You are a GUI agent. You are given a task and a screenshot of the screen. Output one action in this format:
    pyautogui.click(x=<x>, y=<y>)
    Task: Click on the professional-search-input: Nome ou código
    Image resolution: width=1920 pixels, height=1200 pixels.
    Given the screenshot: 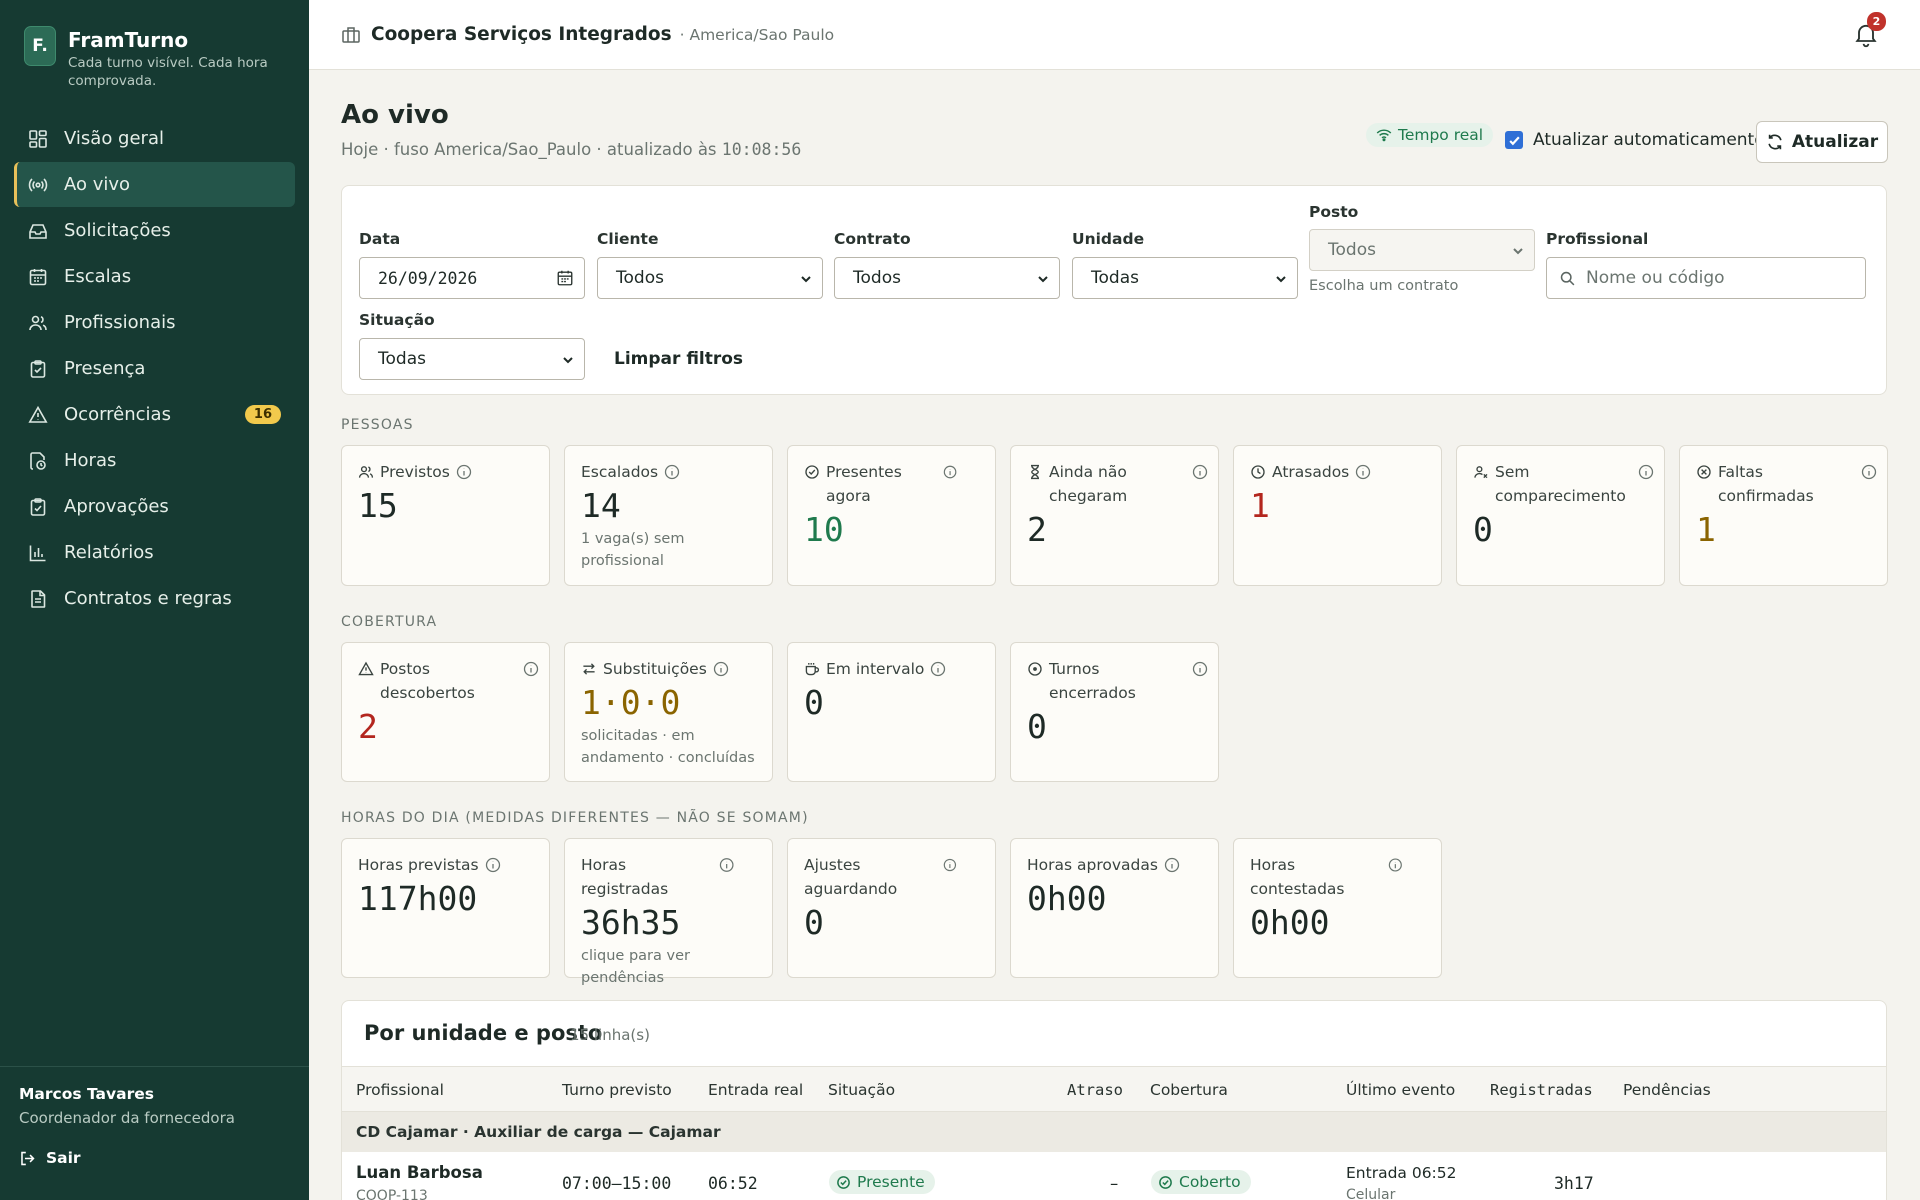 What is the action you would take?
    pyautogui.click(x=1706, y=278)
    